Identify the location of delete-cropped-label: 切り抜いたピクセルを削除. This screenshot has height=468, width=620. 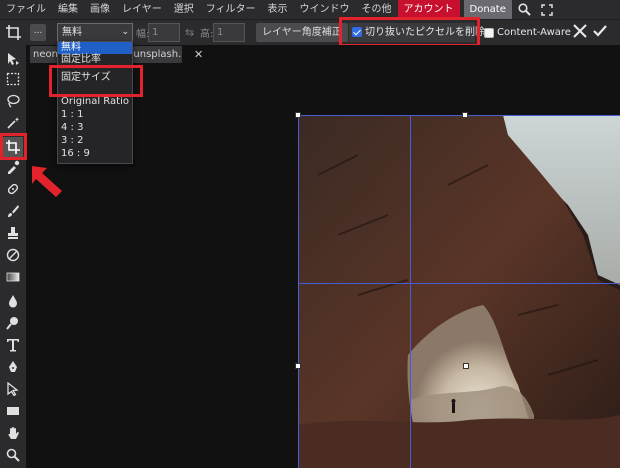
(425, 32).